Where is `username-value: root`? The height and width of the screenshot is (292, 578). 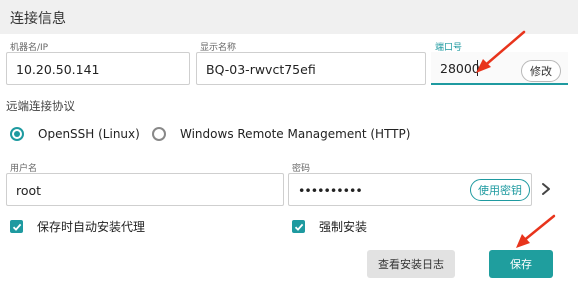
username-value: root is located at coordinates (29, 190).